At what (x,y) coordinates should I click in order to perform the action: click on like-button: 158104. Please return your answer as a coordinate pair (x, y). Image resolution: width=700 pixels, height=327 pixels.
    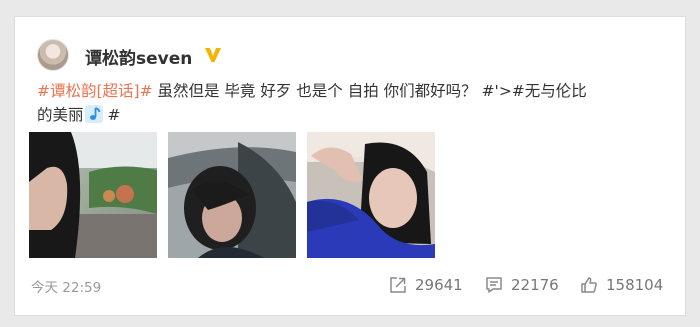
    Looking at the image, I should click on (621, 285).